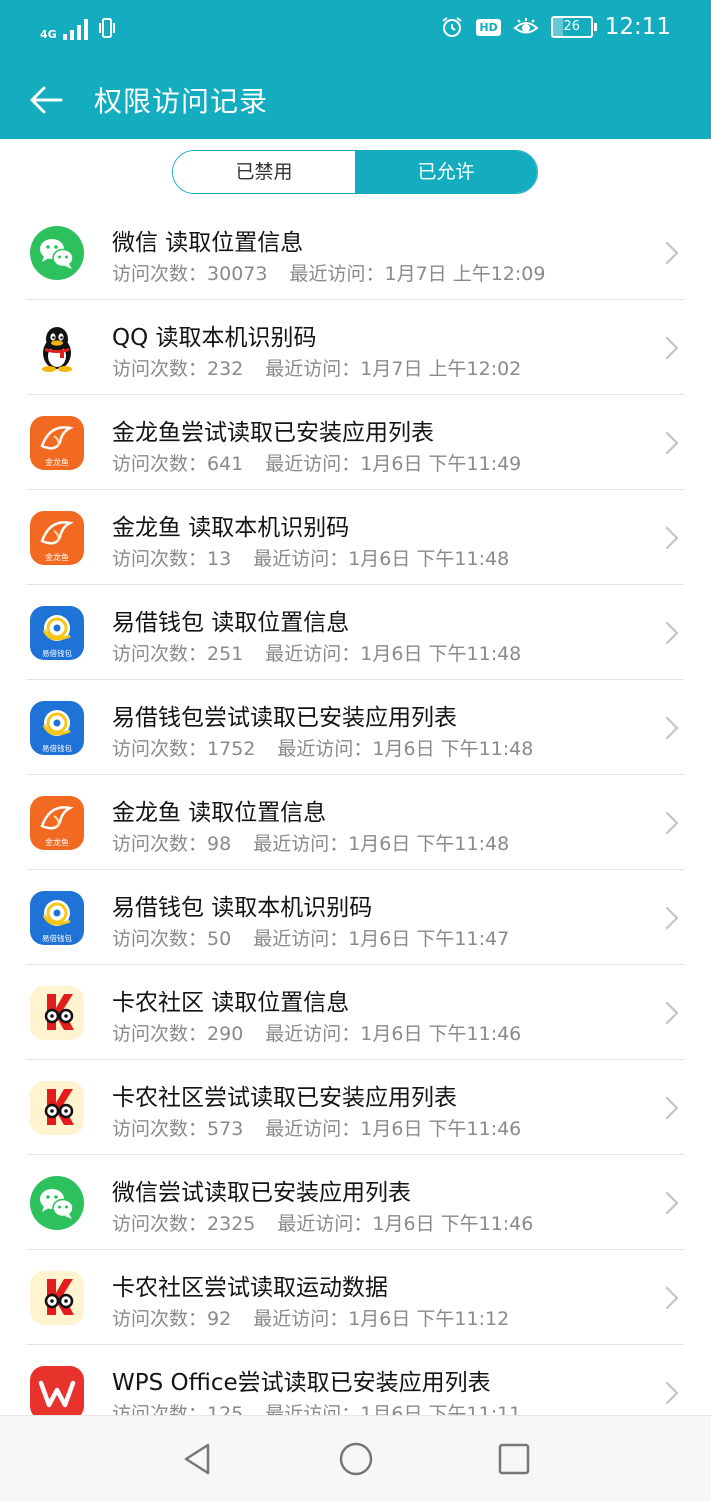 This screenshot has width=711, height=1501. What do you see at coordinates (219, 1319) in the screenshot?
I see `access-count: 92` at bounding box center [219, 1319].